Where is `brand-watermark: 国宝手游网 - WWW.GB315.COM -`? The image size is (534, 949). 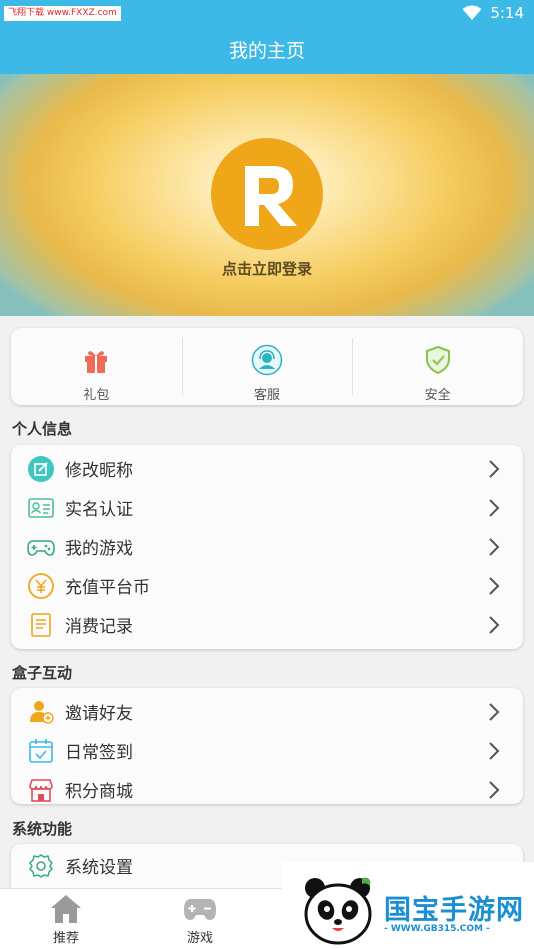
brand-watermark: 国宝手游网 - WWW.GB315.COM - is located at coordinates (408, 905).